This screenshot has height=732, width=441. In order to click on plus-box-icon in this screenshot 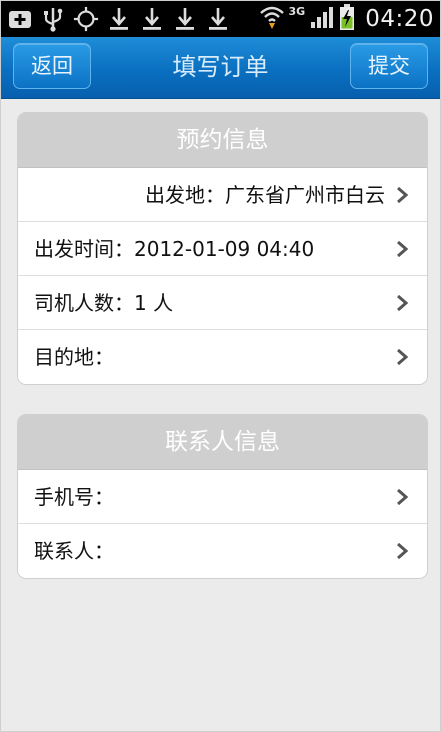, I will do `click(20, 19)`.